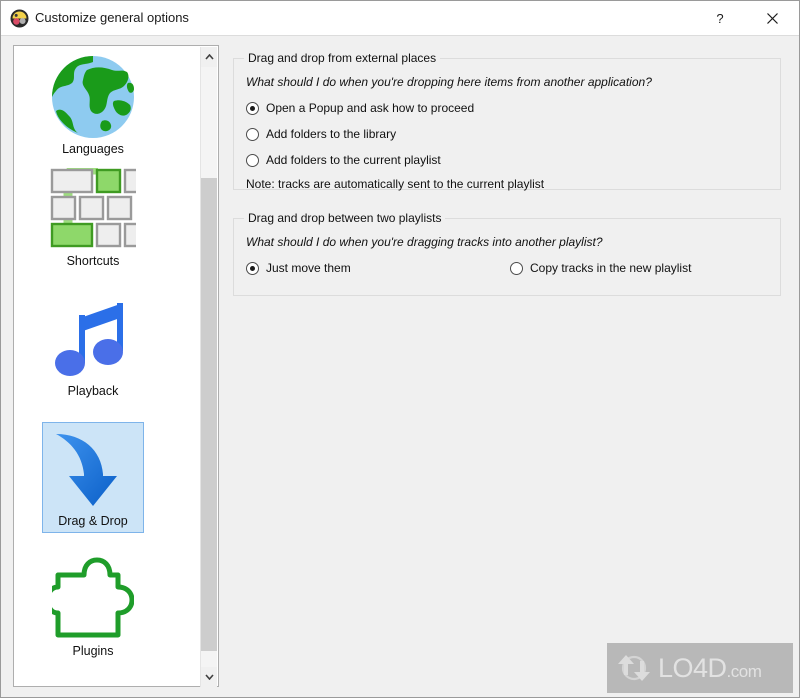 Image resolution: width=800 pixels, height=698 pixels. Describe the element at coordinates (634, 668) in the screenshot. I see `recycle-arrows-icon` at that location.